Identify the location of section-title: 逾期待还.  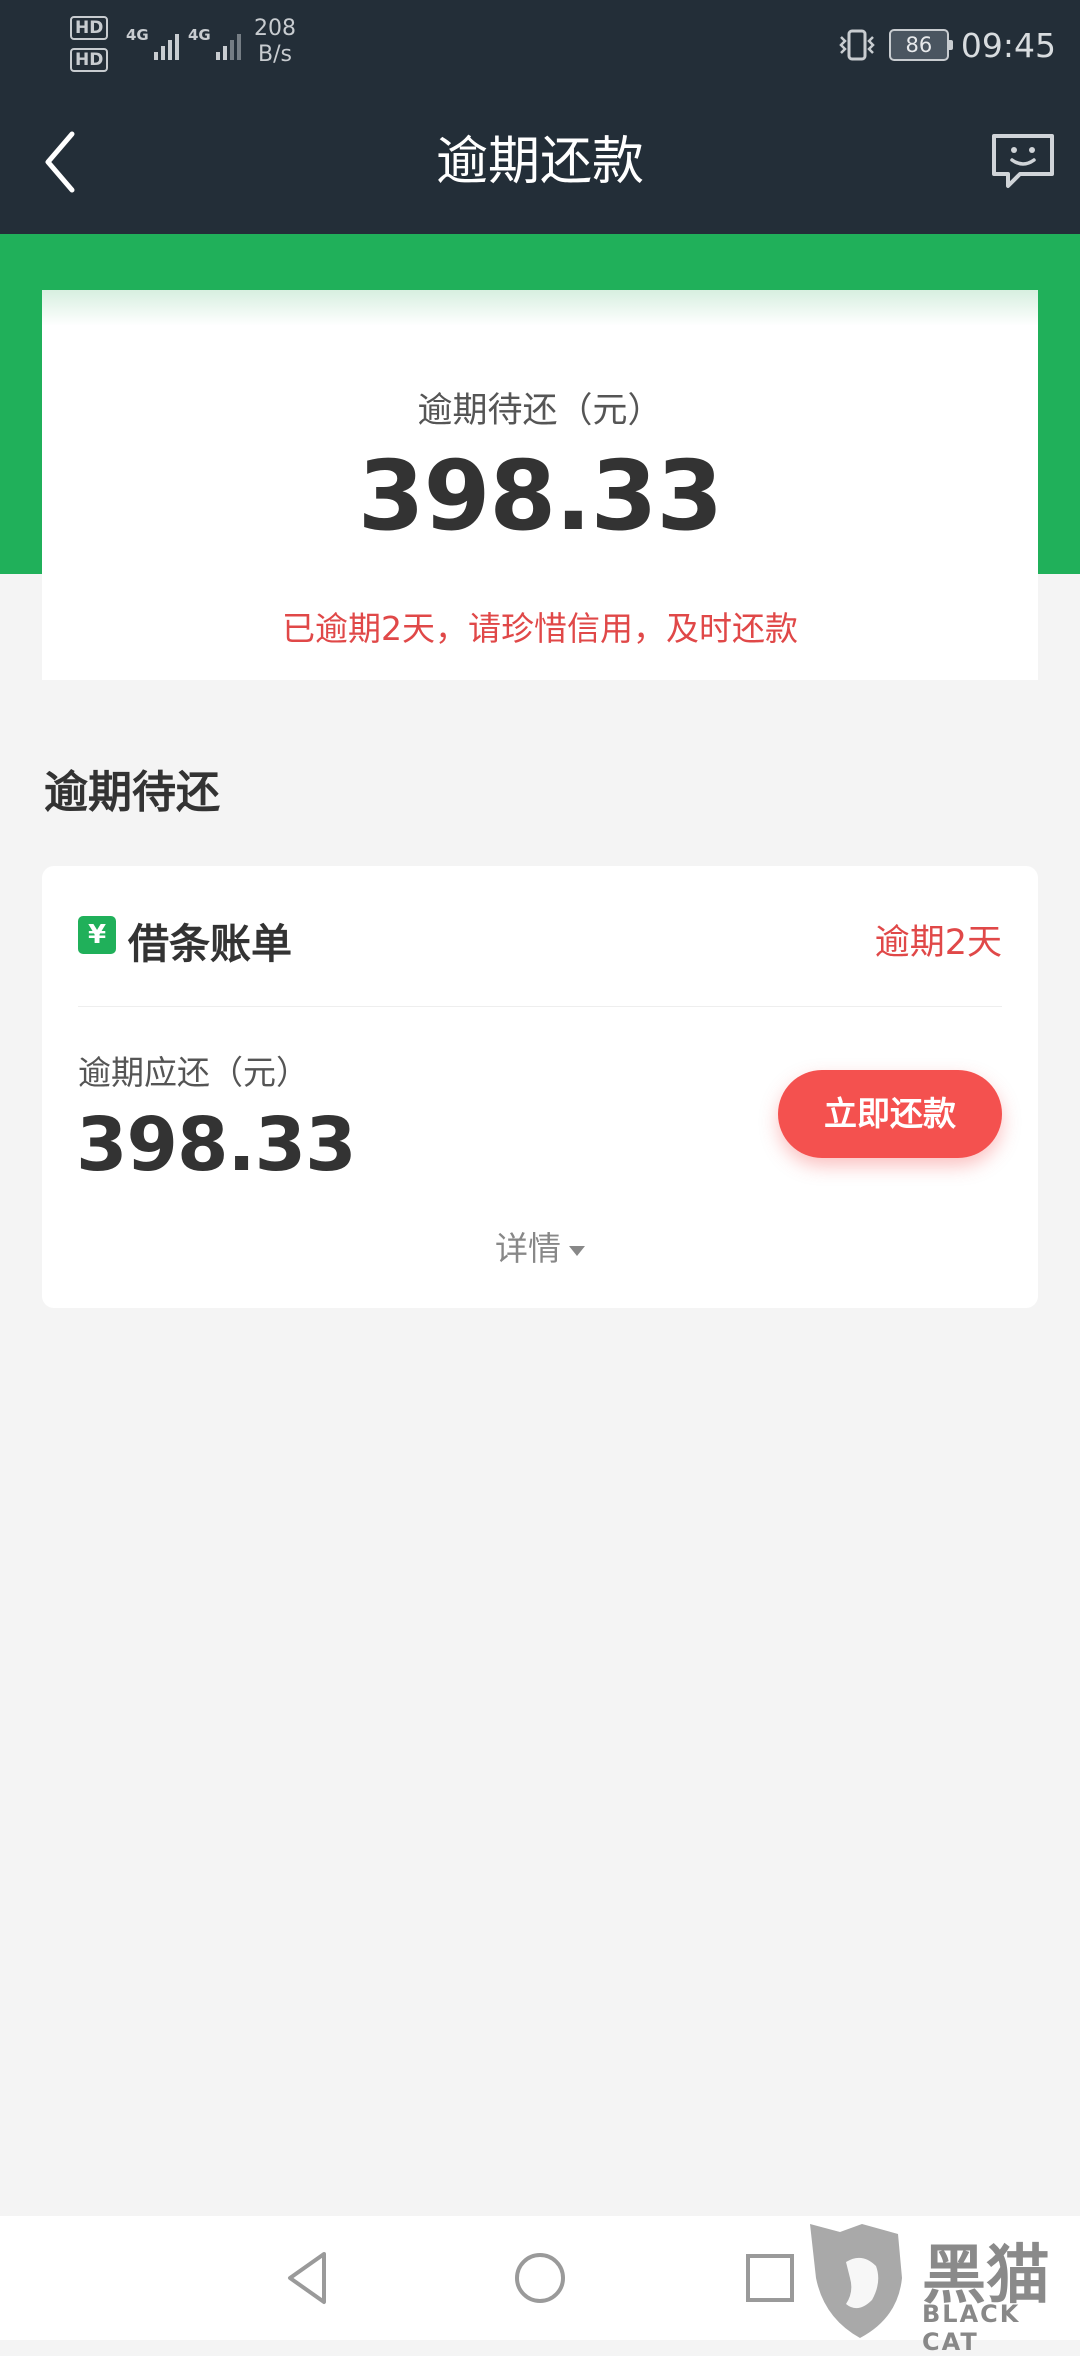
(132, 792).